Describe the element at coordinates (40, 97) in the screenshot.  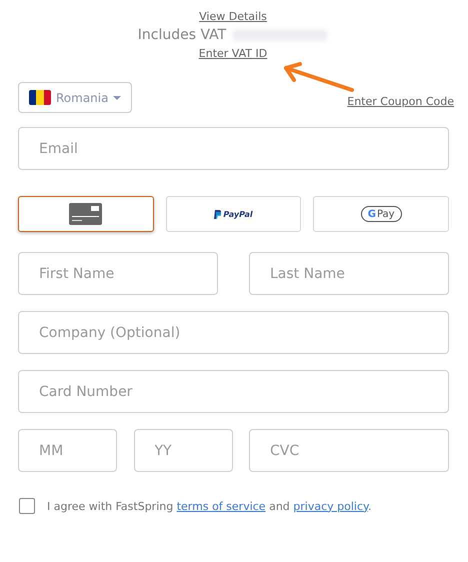
I see `flag-icon` at that location.